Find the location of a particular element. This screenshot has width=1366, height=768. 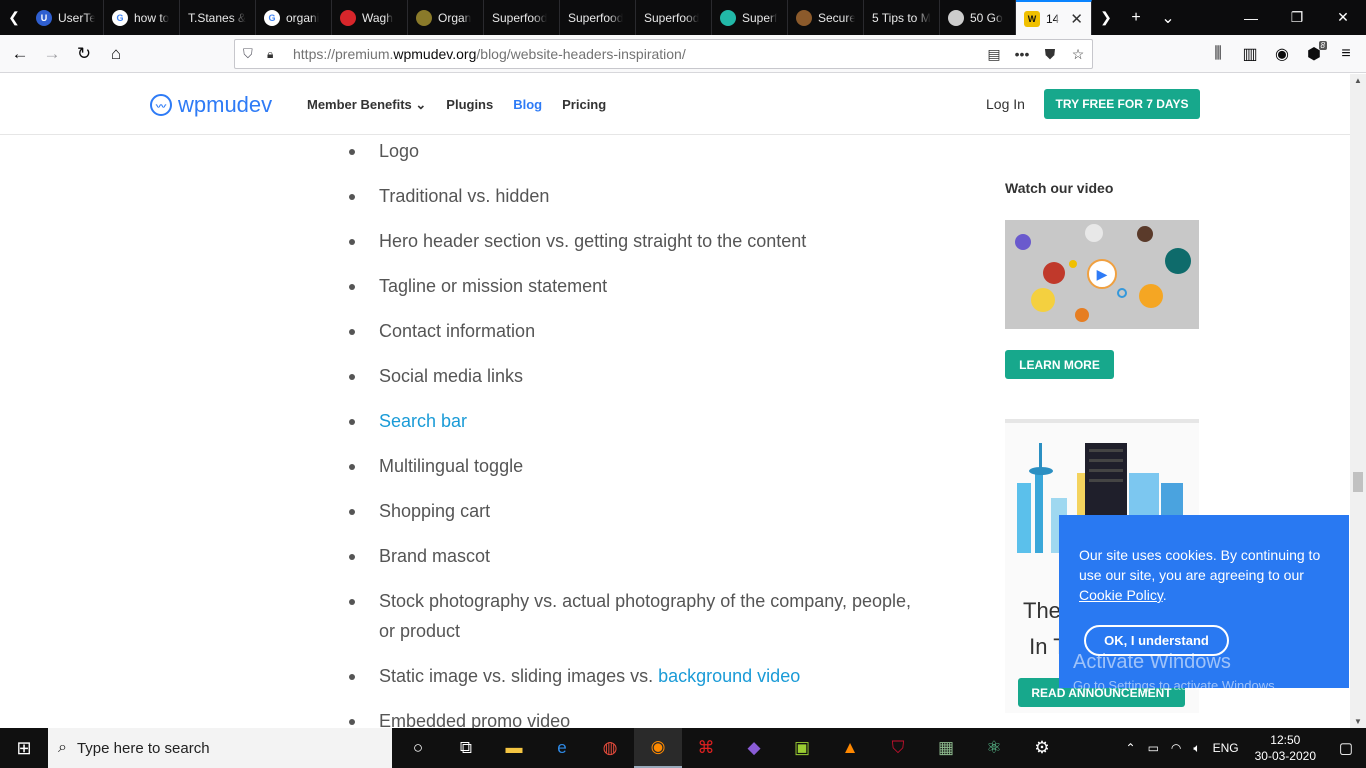

spreadsheet-tool-icon: ▦ is located at coordinates (946, 748).